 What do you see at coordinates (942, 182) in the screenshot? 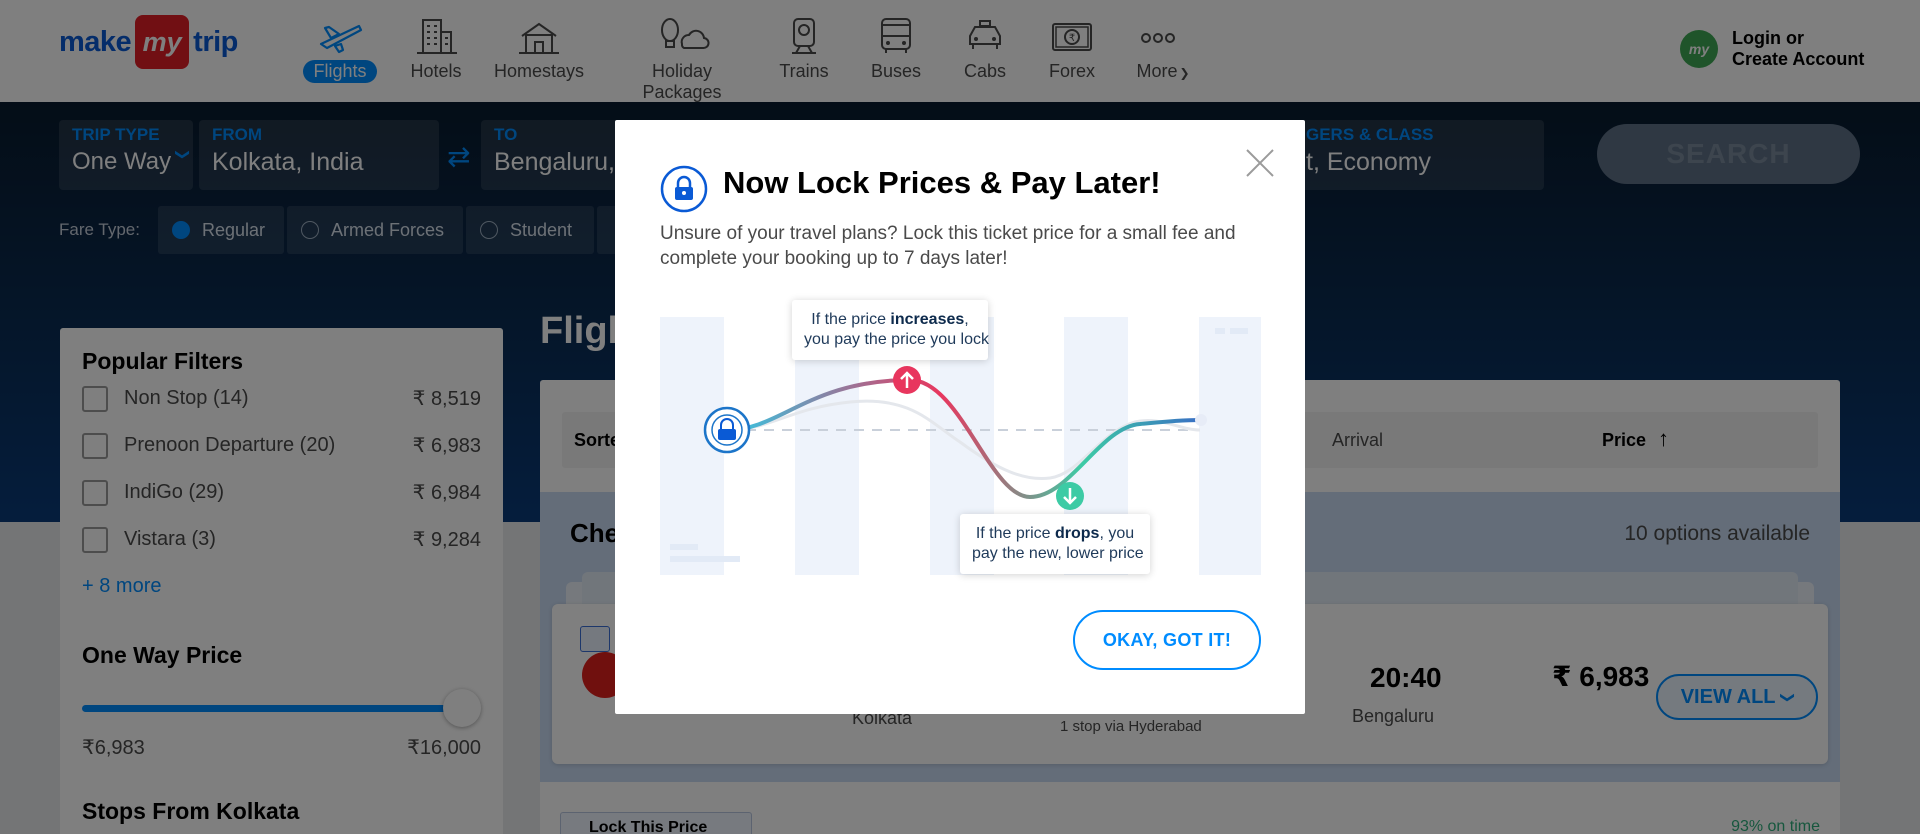
I see `modal-title: Now Lock Prices & Pay Later!` at bounding box center [942, 182].